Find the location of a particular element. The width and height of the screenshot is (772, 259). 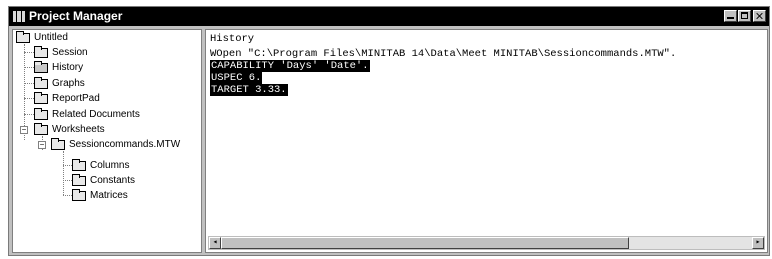

tree-item-history: History is located at coordinates (58, 67).